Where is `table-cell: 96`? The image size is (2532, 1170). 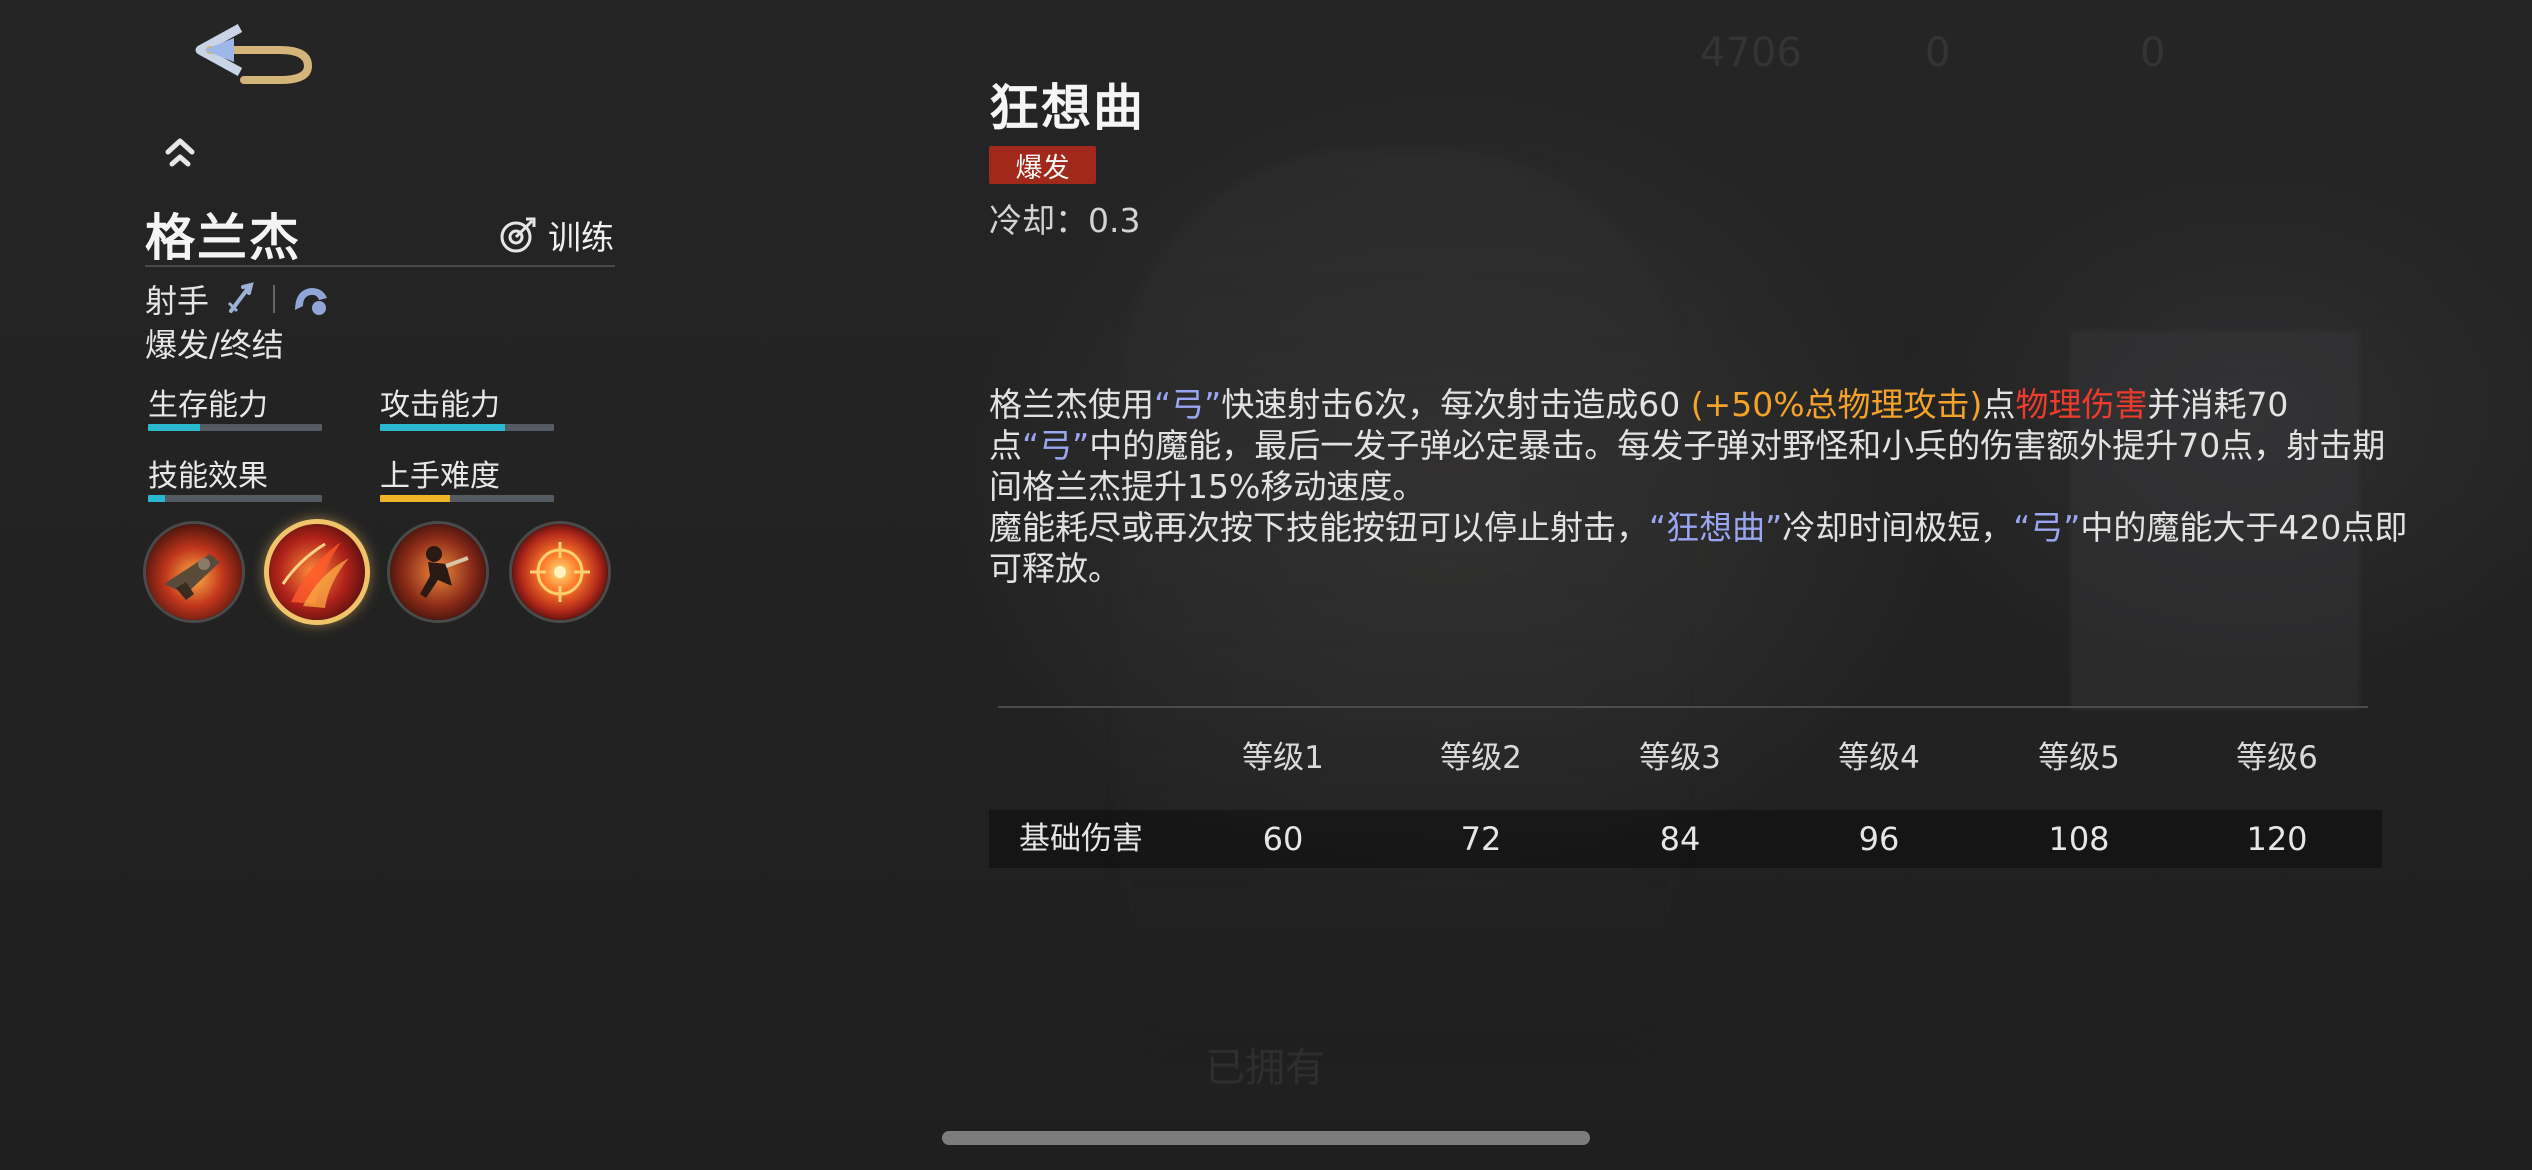 table-cell: 96 is located at coordinates (1879, 839).